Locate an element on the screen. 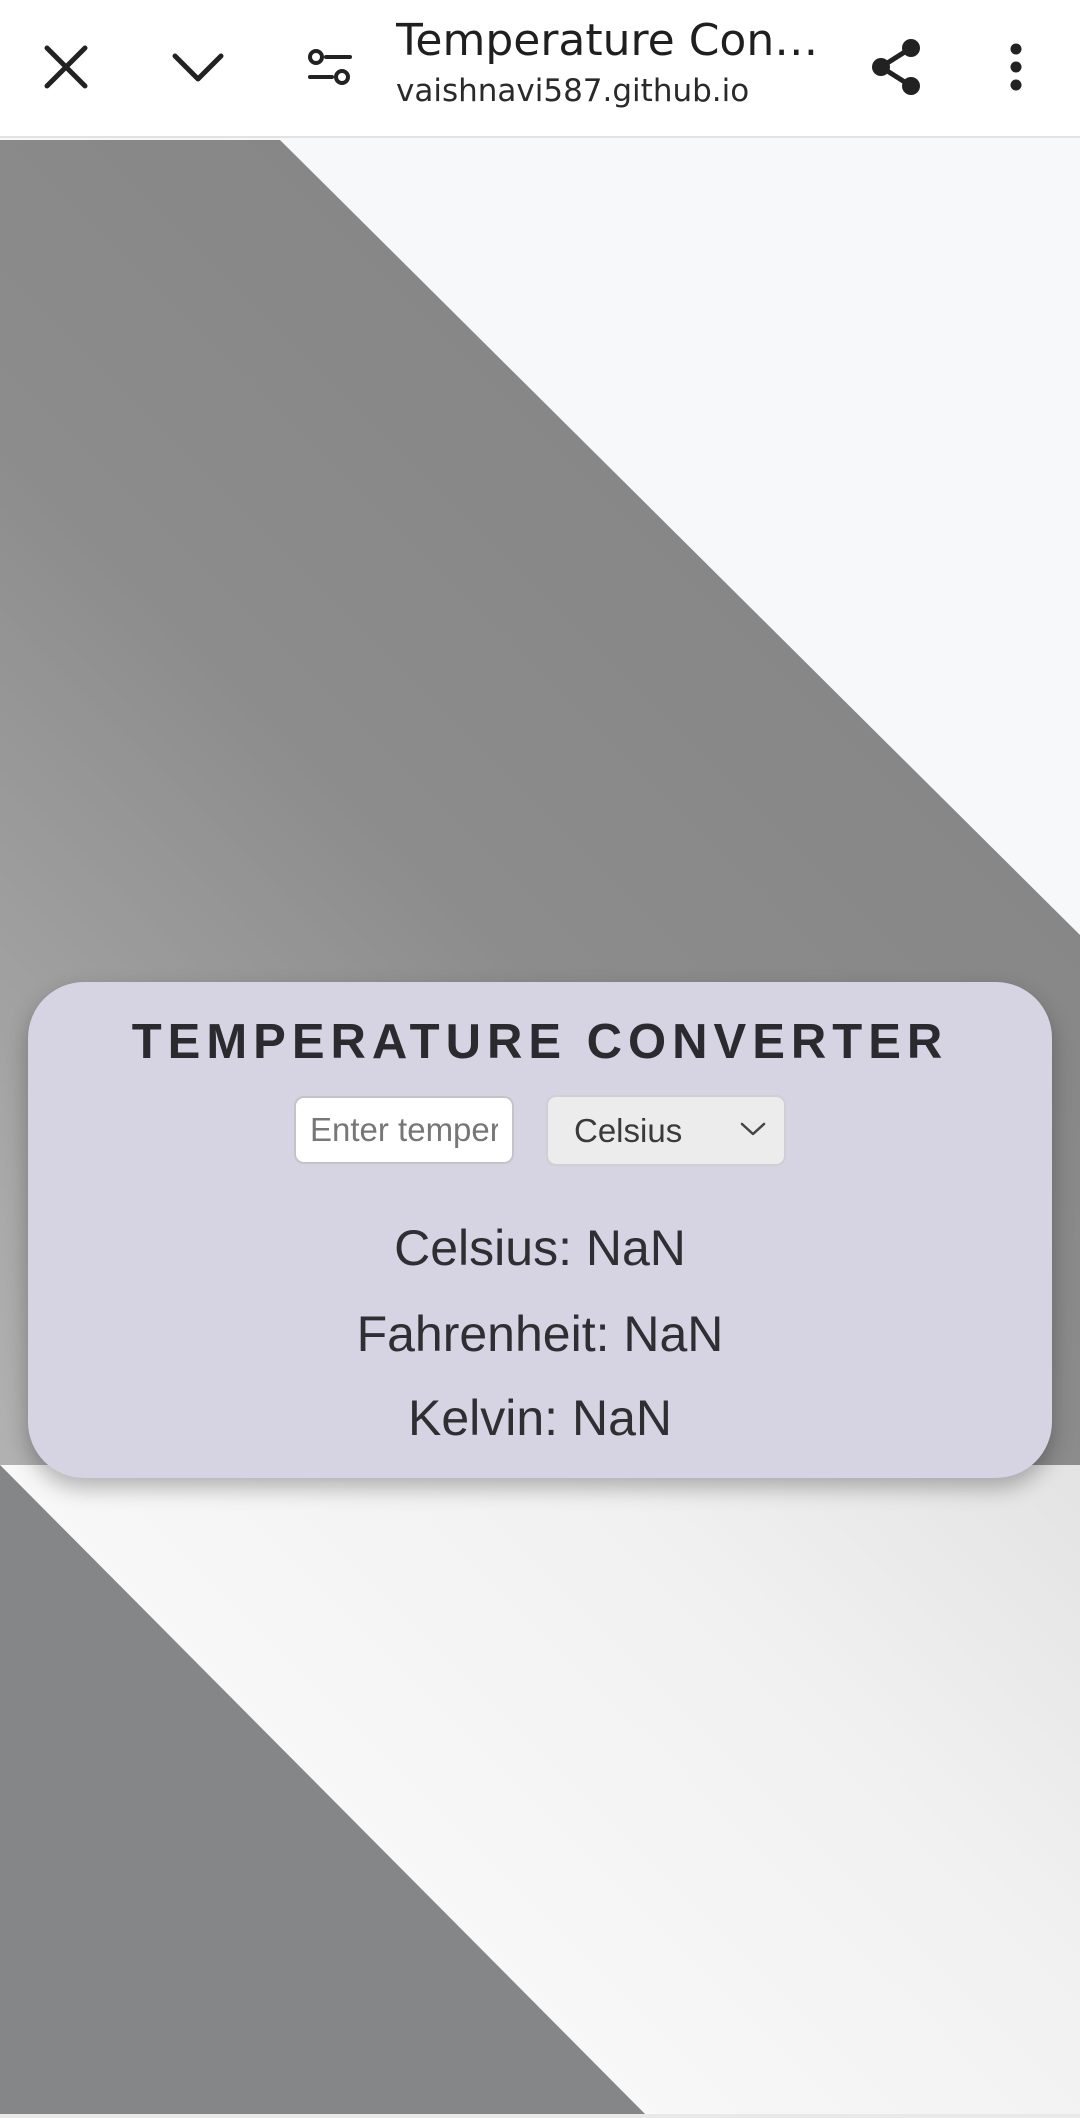 This screenshot has width=1080, height=2118. minimize-button is located at coordinates (198, 67).